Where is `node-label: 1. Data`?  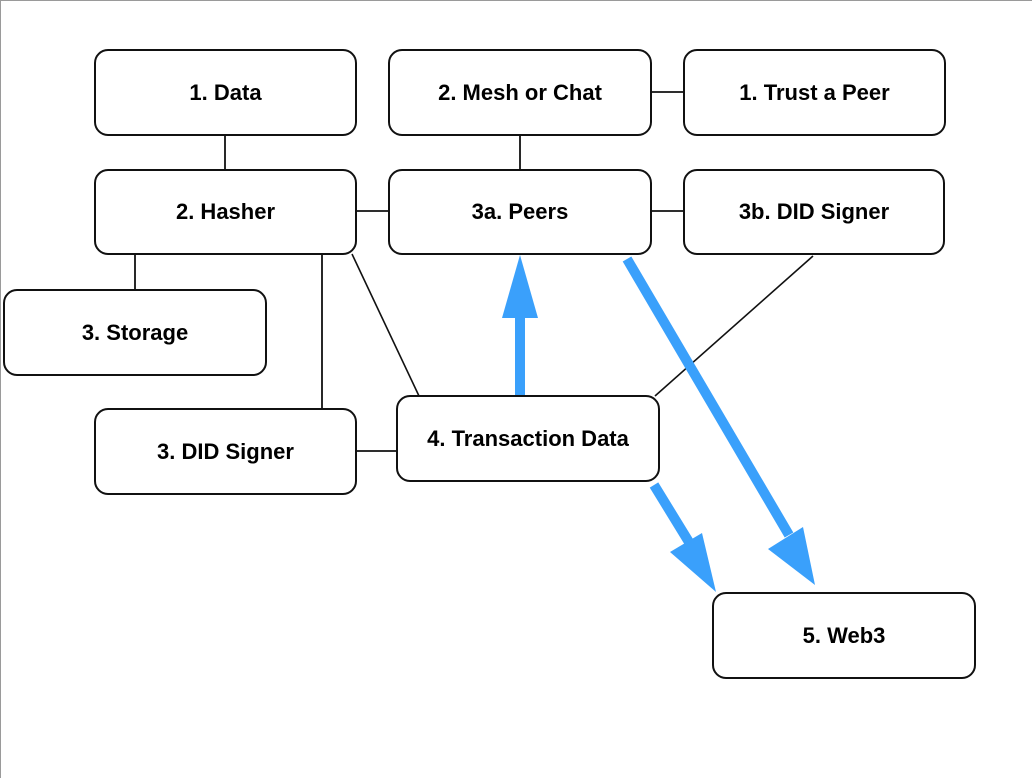
node-label: 1. Data is located at coordinates (225, 92).